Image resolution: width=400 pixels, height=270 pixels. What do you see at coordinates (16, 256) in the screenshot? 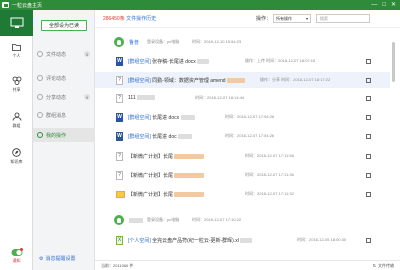
I see `notification-button: 通知` at bounding box center [16, 256].